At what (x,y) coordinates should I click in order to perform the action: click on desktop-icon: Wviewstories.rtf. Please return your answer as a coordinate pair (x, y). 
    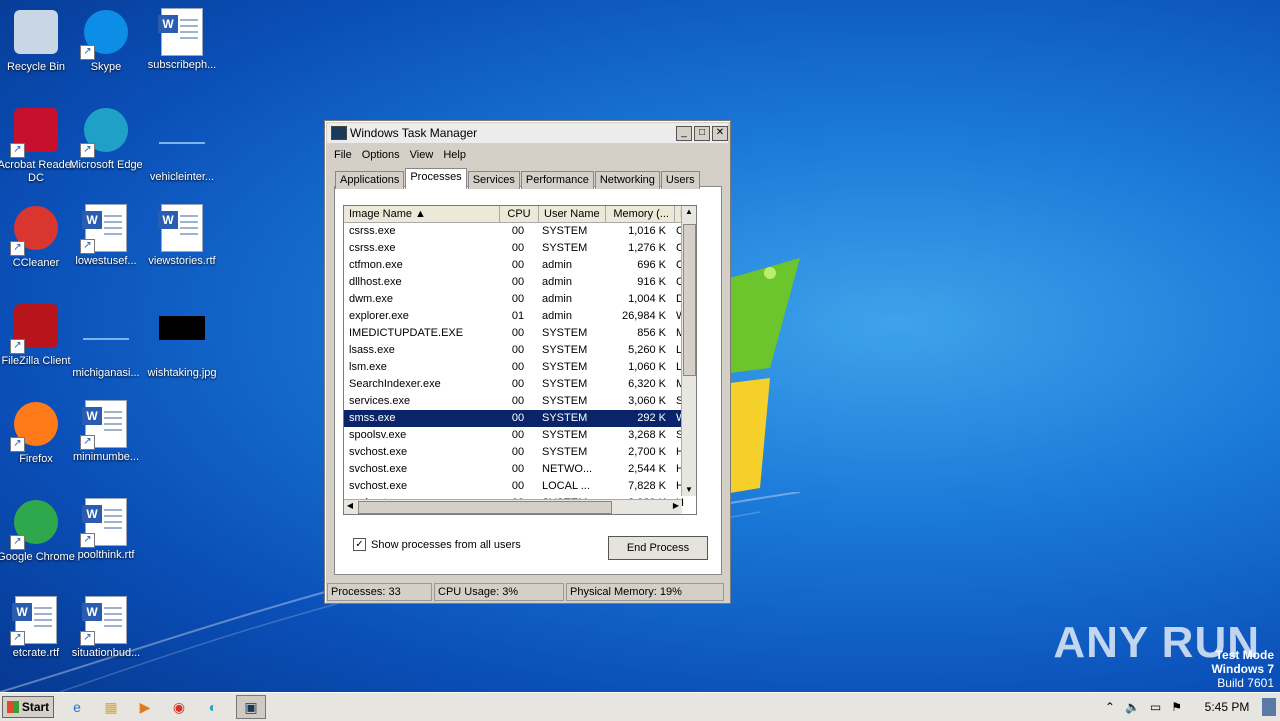
    Looking at the image, I should click on (182, 236).